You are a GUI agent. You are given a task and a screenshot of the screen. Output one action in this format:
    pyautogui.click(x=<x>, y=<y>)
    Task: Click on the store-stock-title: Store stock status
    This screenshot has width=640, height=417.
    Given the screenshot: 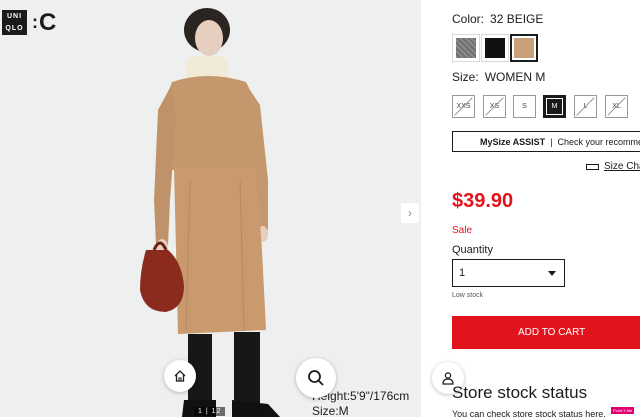 What is the action you would take?
    pyautogui.click(x=520, y=392)
    